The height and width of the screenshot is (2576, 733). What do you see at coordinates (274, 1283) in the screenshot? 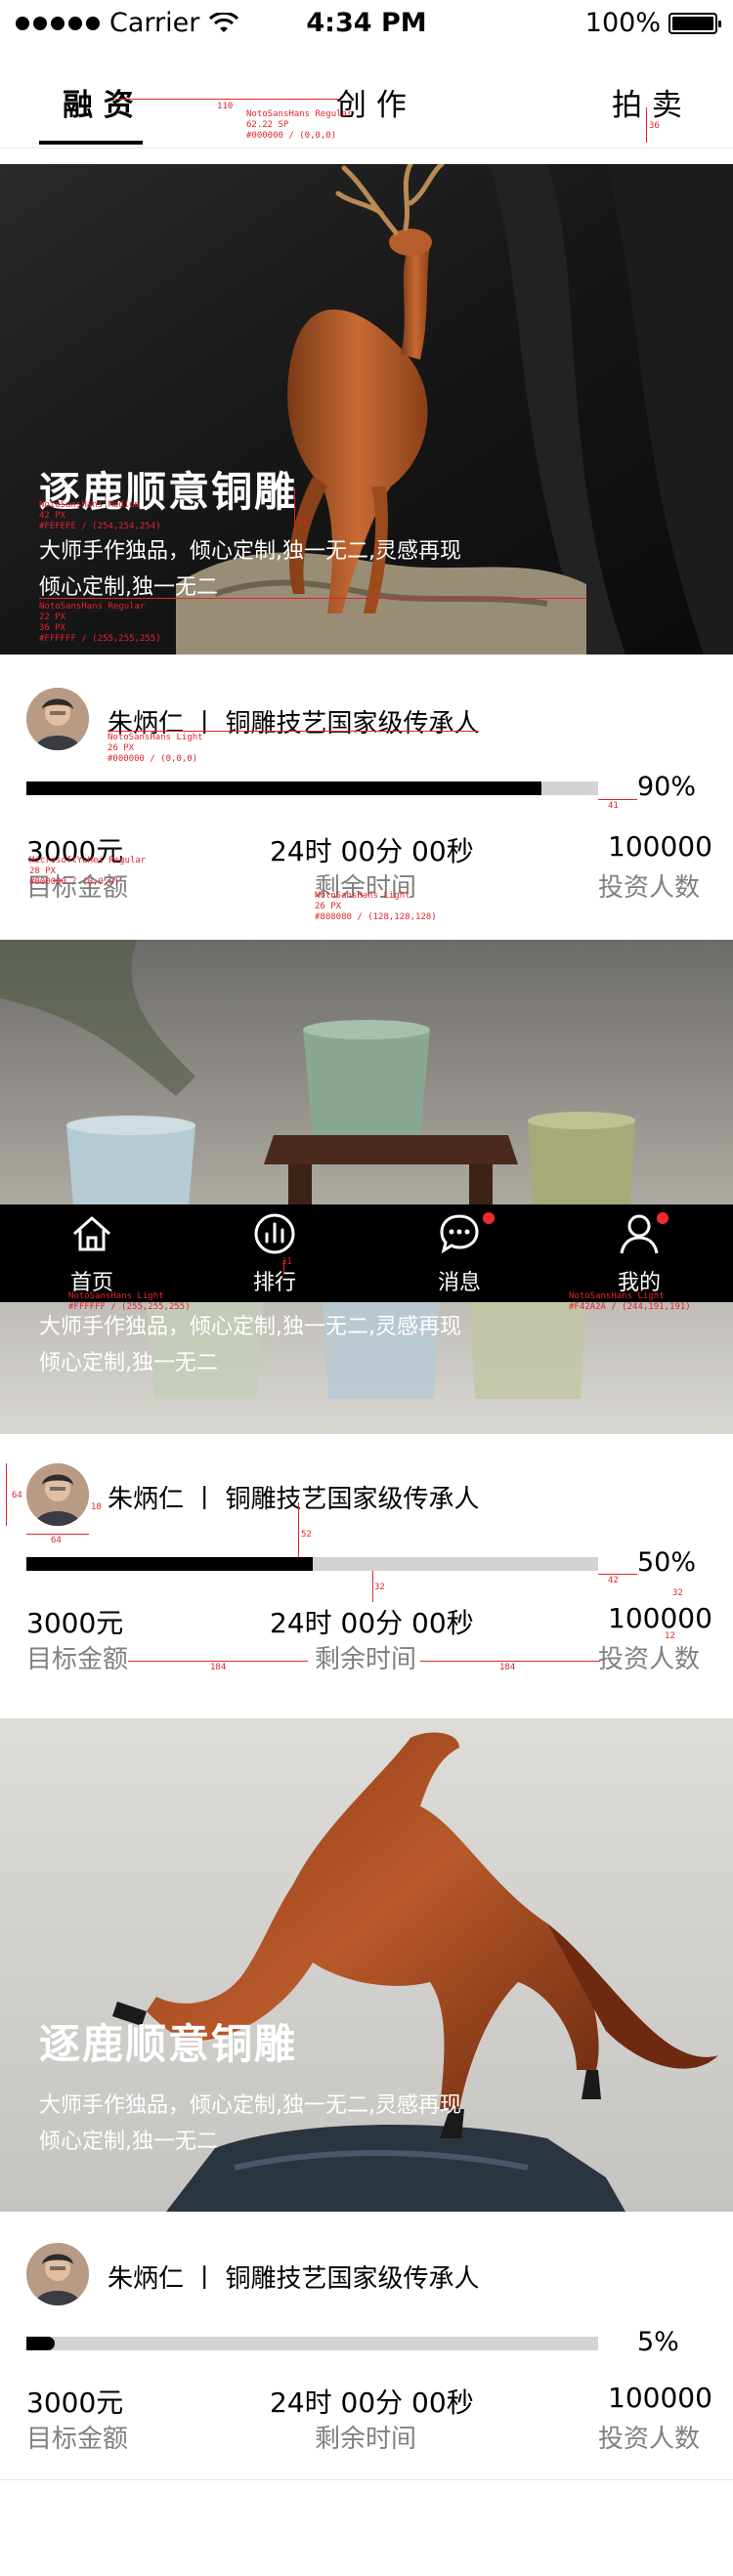
I see `nav-ranking-label: 排行` at bounding box center [274, 1283].